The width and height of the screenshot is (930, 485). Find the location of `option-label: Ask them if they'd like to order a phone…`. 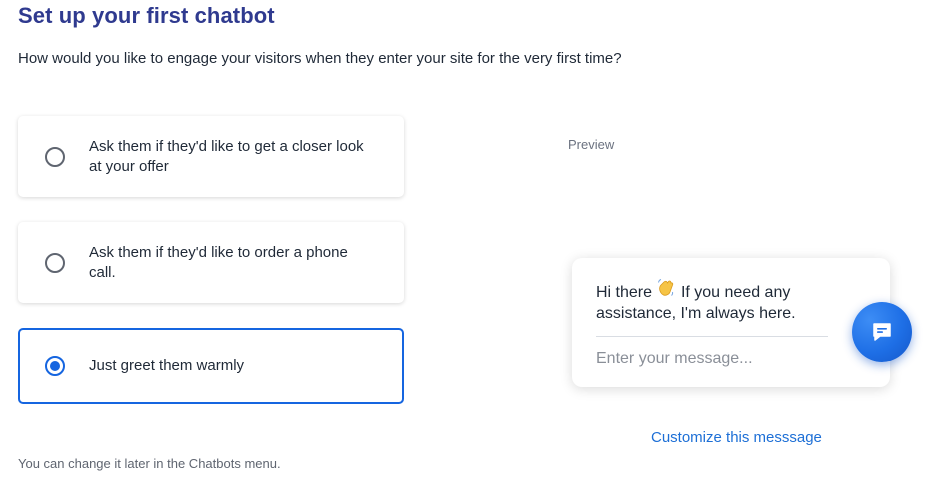

option-label: Ask them if they'd like to order a phone… is located at coordinates (218, 262).